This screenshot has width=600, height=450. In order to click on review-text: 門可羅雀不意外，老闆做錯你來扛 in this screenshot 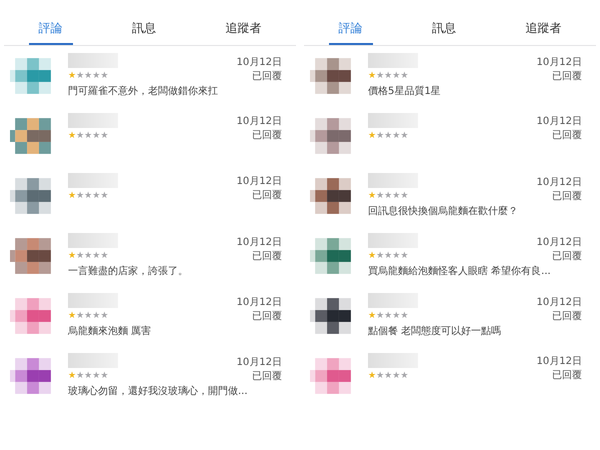, I will do `click(143, 91)`.